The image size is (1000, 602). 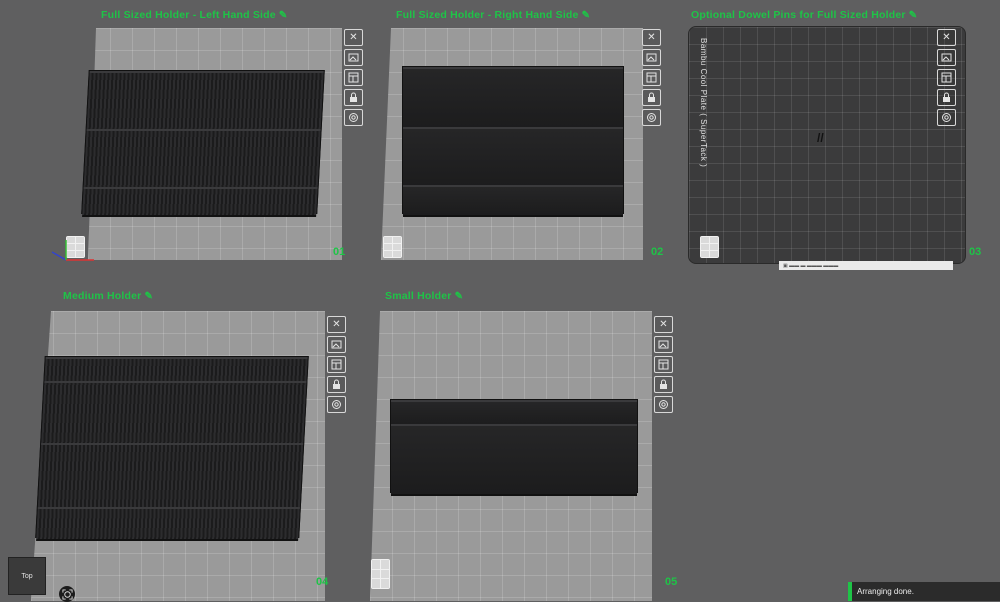 What do you see at coordinates (657, 252) in the screenshot?
I see `plate-number-2: 02` at bounding box center [657, 252].